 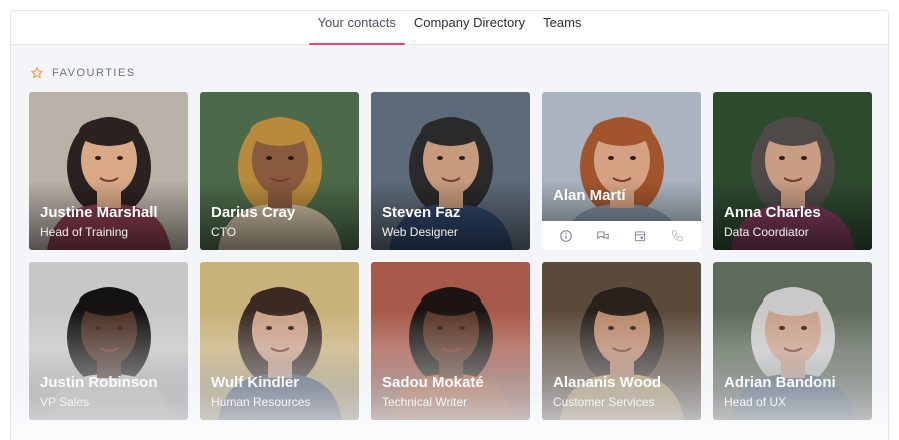 I want to click on contact-name: Justine Marshall, so click(x=99, y=212).